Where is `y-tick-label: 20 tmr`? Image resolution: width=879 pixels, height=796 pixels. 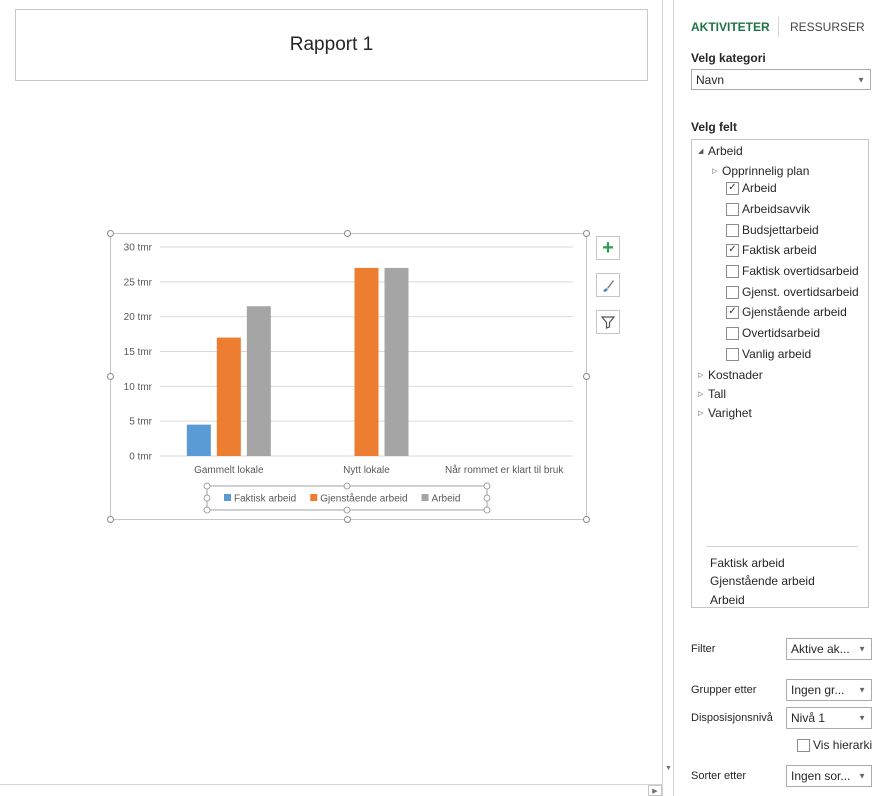 y-tick-label: 20 tmr is located at coordinates (138, 317).